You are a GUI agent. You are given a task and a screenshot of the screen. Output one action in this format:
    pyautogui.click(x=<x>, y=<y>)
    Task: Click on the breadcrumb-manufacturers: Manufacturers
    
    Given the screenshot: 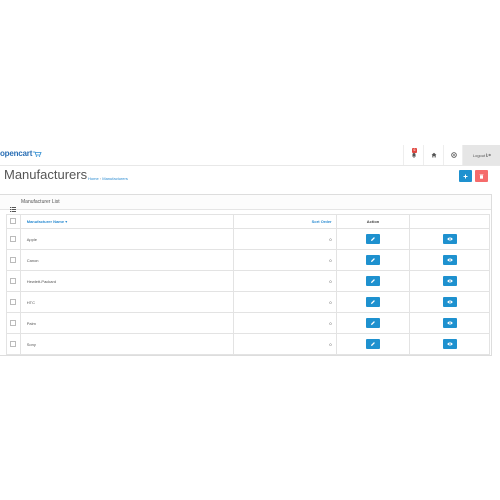 What is the action you would take?
    pyautogui.click(x=115, y=178)
    